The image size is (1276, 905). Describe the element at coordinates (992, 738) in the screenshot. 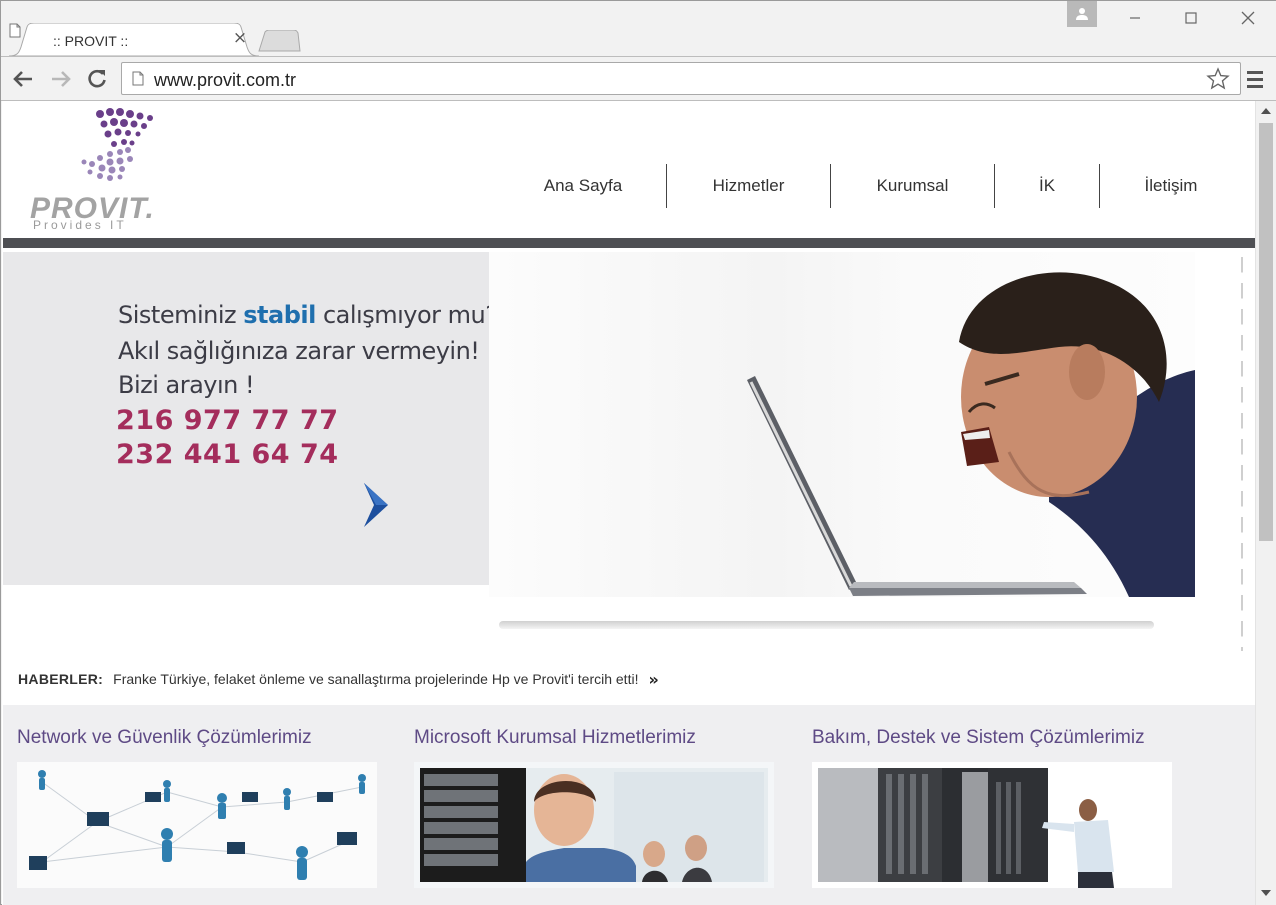

I see `service-title: Bakım, Destek ve Sistem Çözümlerimiz` at that location.